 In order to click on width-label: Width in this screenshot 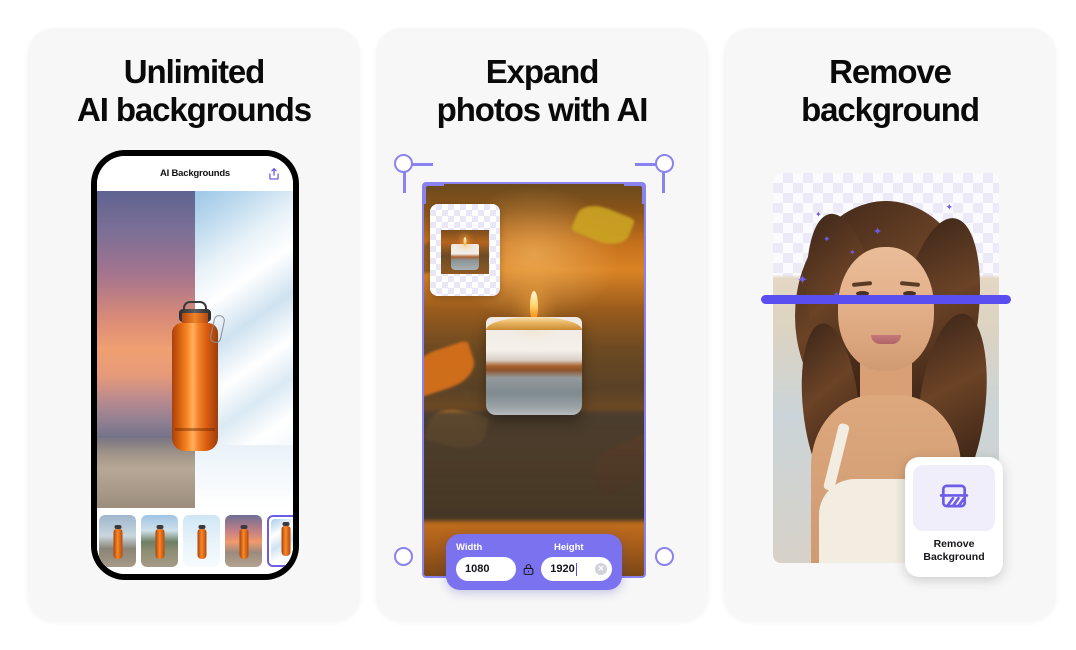, I will do `click(469, 547)`.